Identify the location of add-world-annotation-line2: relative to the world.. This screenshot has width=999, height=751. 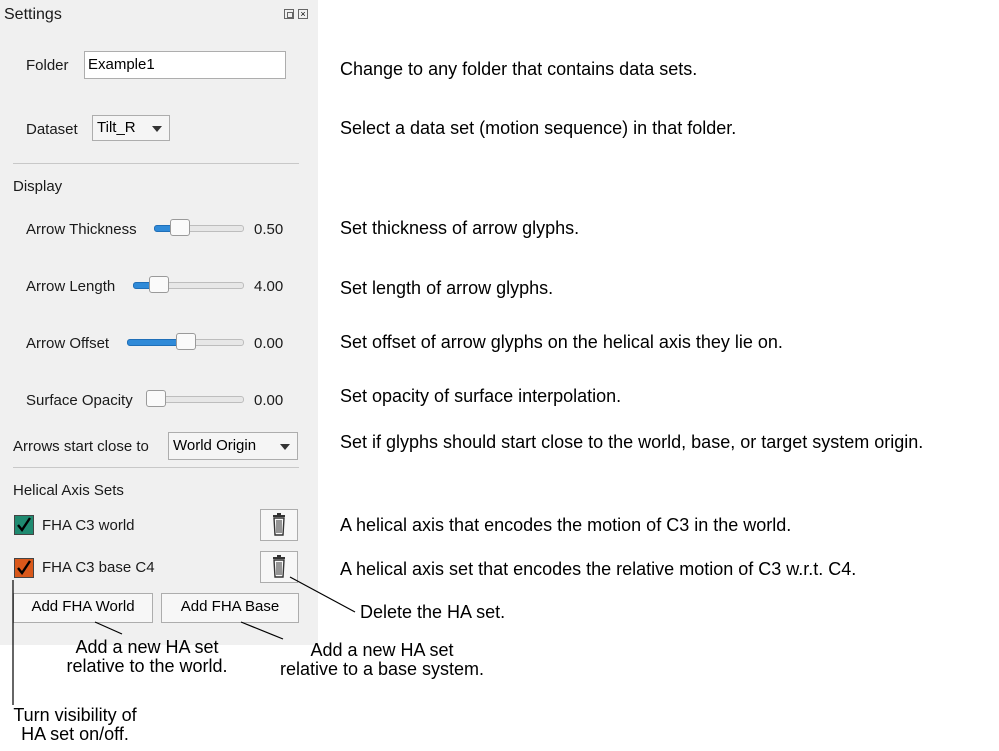
(147, 666).